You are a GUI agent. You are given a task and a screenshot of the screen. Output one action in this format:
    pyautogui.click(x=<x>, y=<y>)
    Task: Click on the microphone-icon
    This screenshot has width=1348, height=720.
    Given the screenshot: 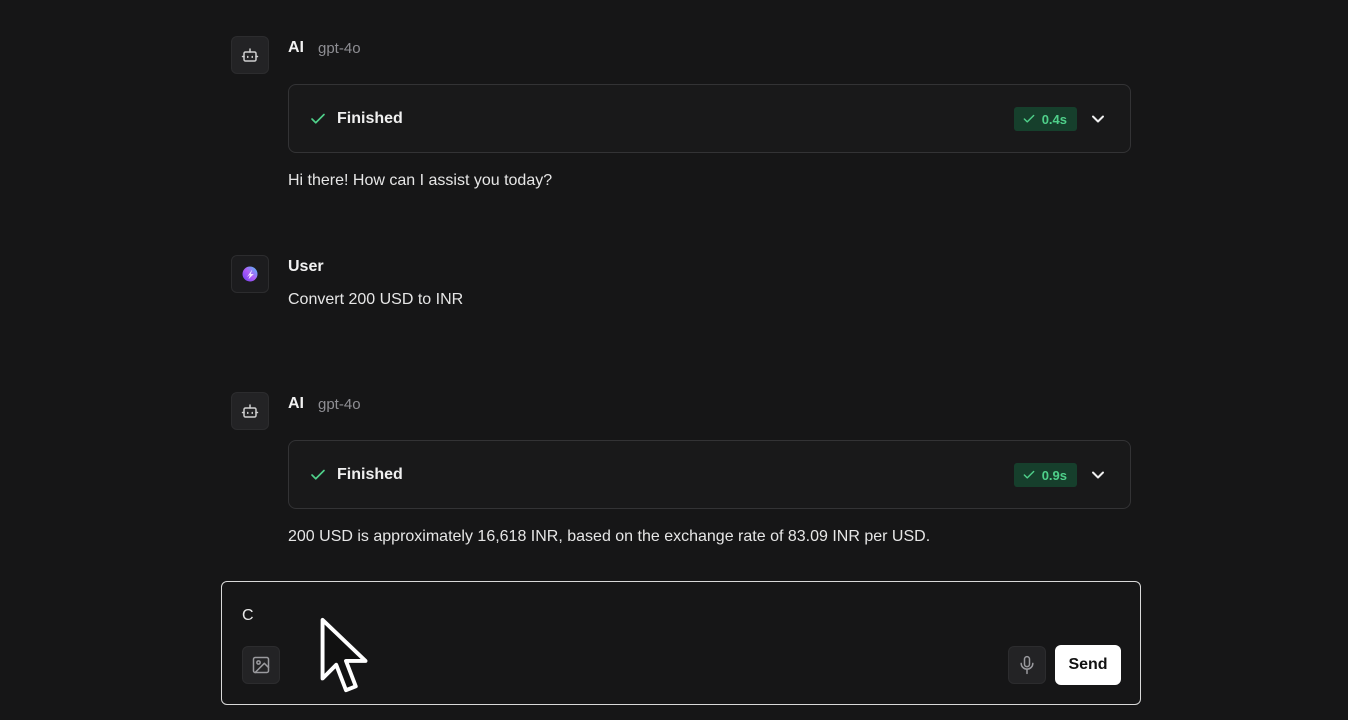 What is the action you would take?
    pyautogui.click(x=1027, y=665)
    